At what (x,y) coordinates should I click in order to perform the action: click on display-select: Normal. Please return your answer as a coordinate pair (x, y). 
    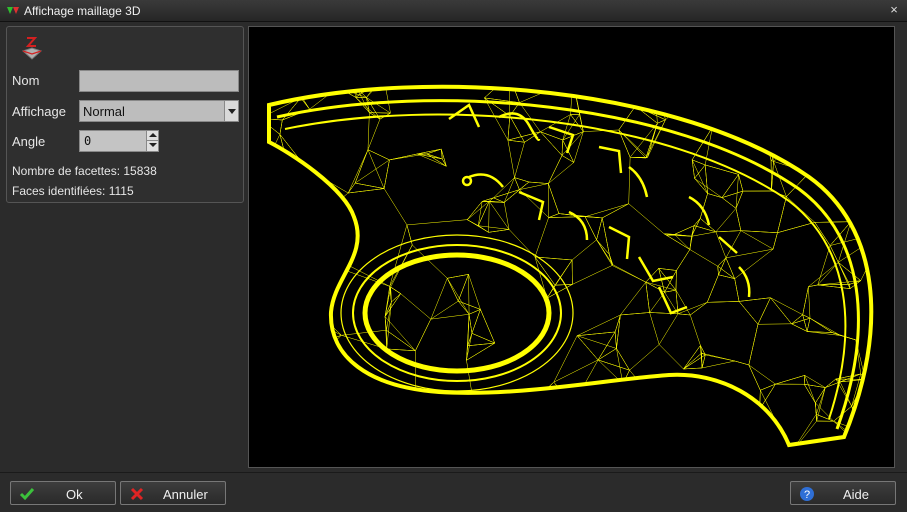
    Looking at the image, I should click on (159, 111).